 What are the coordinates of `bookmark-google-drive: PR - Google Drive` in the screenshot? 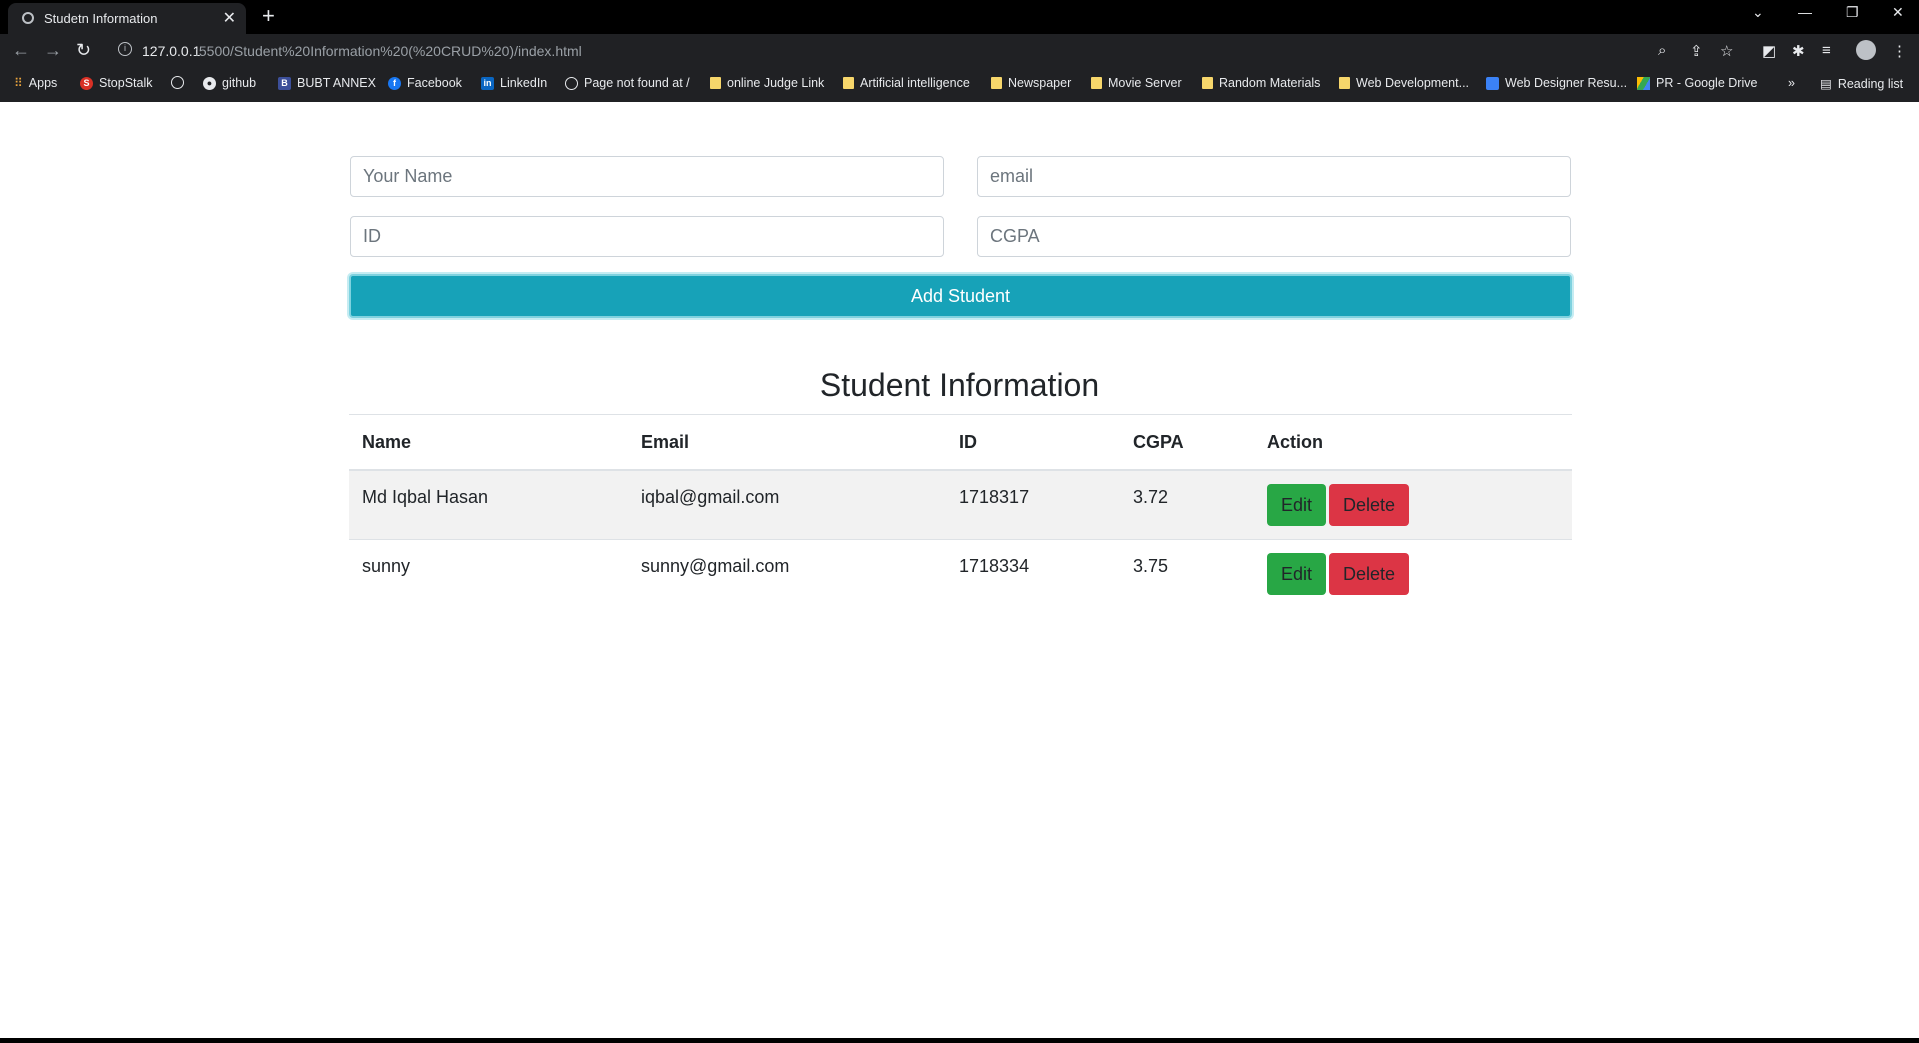 It's located at (1697, 83).